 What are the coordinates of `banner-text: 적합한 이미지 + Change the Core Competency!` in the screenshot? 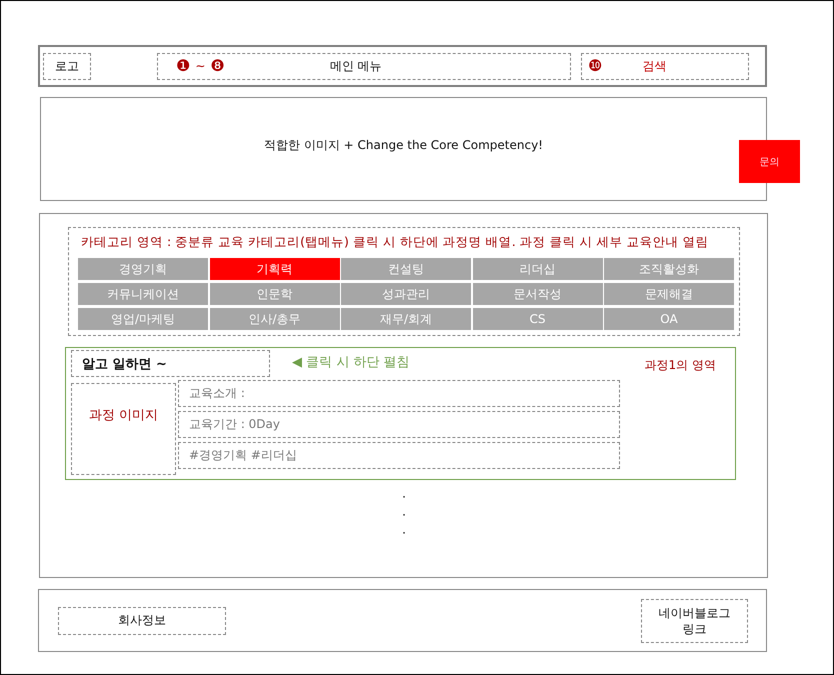 It's located at (403, 145).